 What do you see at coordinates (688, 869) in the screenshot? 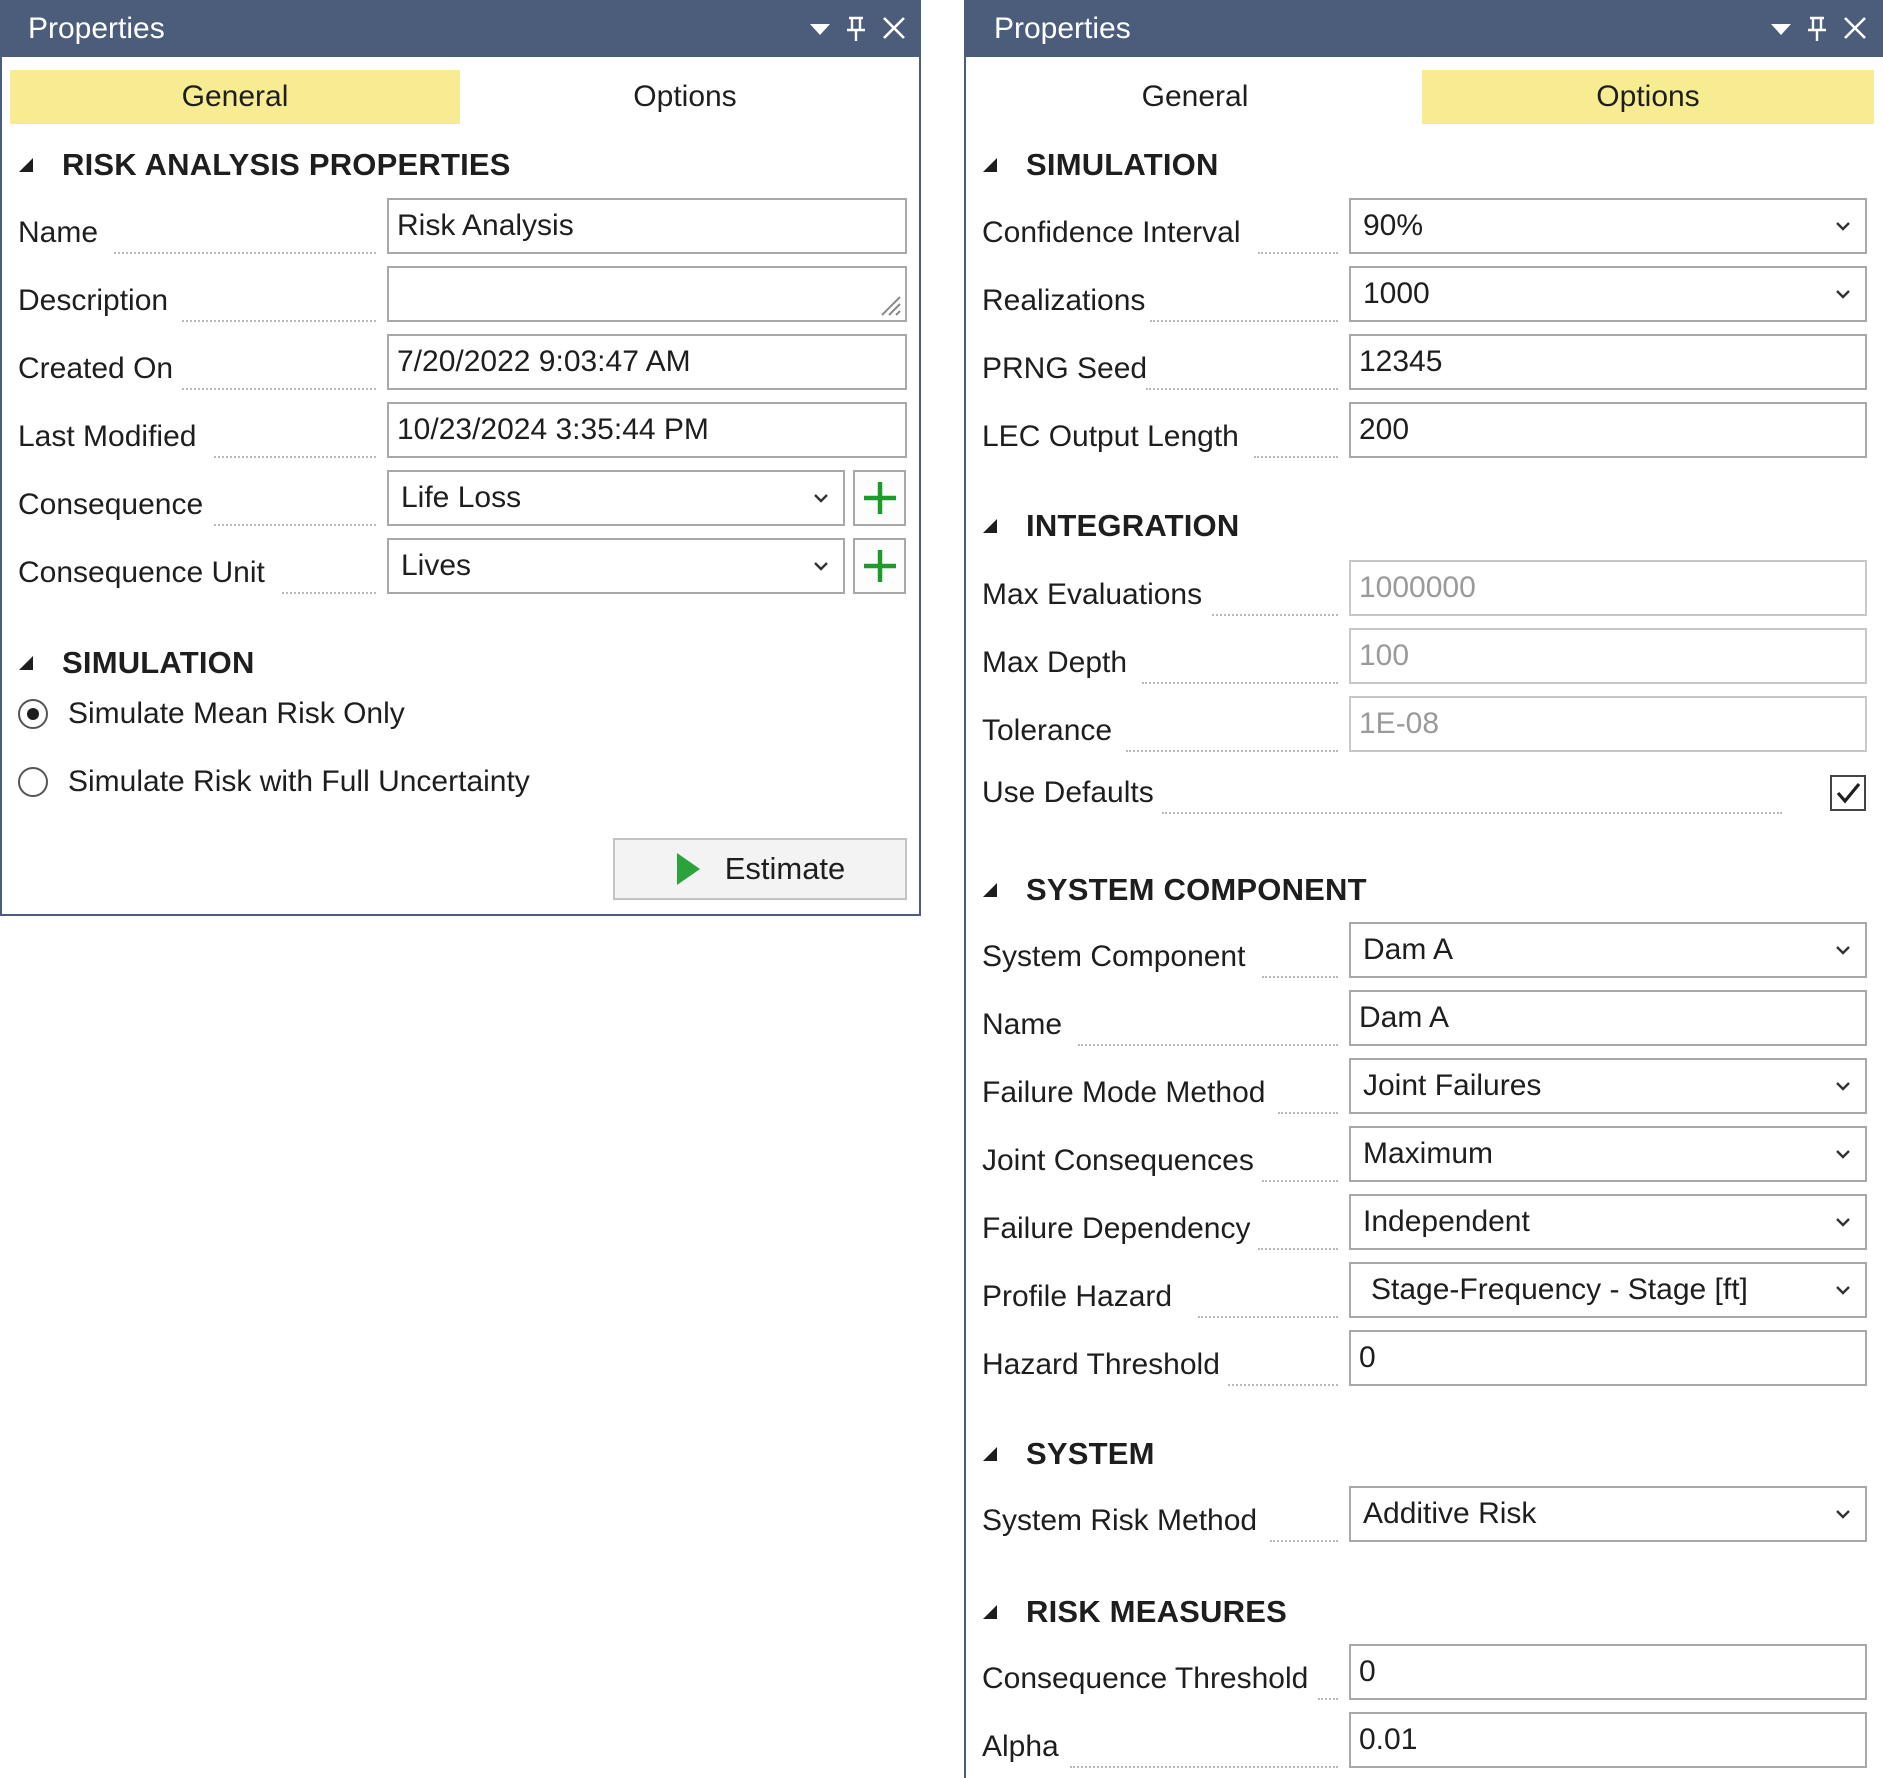
I see `play-icon` at bounding box center [688, 869].